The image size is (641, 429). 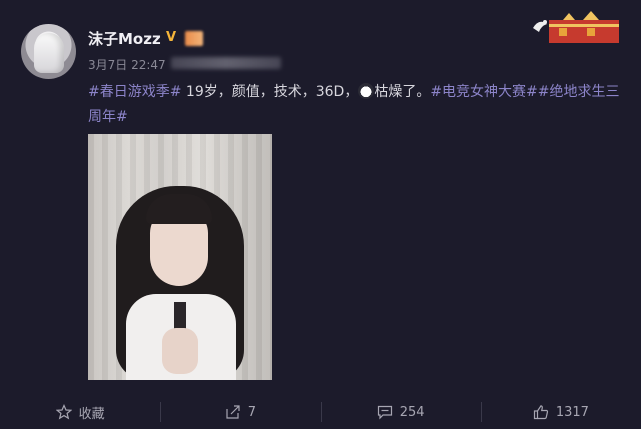 I want to click on repost-button: 7, so click(x=240, y=412).